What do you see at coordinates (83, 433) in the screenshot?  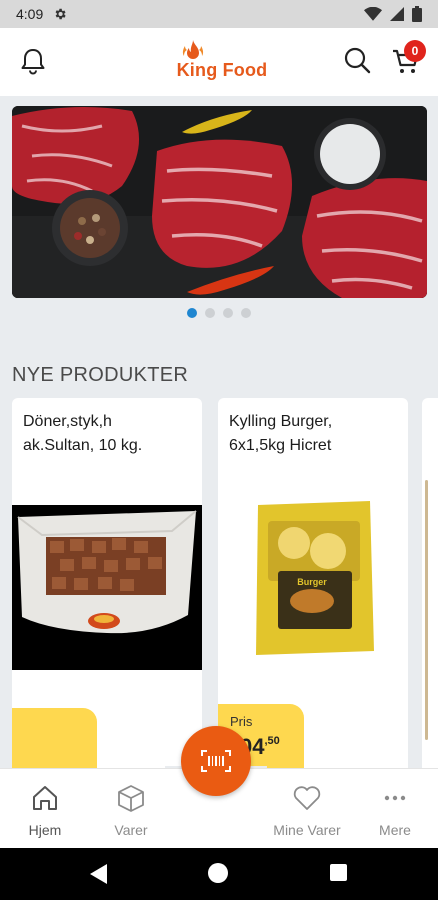 I see `product-name: Döner,styk,h ak.Sultan, 10 kg.` at bounding box center [83, 433].